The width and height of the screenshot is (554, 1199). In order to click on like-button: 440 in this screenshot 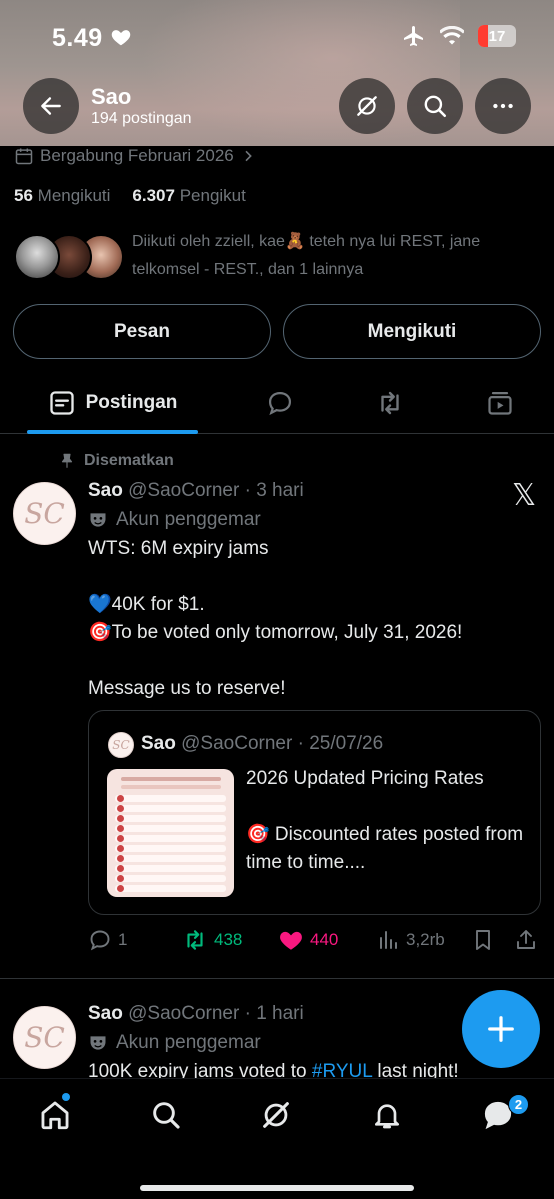, I will do `click(308, 940)`.